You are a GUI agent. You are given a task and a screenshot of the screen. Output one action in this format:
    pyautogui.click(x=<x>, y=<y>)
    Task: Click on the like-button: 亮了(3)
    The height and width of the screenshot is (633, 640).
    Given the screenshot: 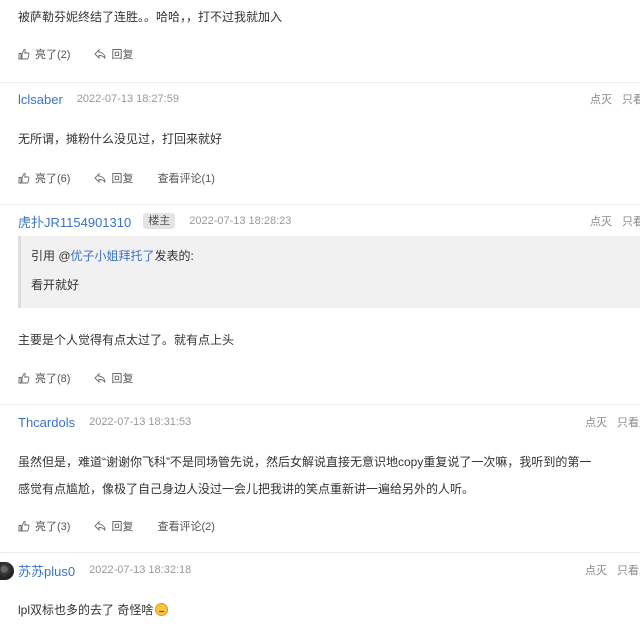 What is the action you would take?
    pyautogui.click(x=44, y=526)
    